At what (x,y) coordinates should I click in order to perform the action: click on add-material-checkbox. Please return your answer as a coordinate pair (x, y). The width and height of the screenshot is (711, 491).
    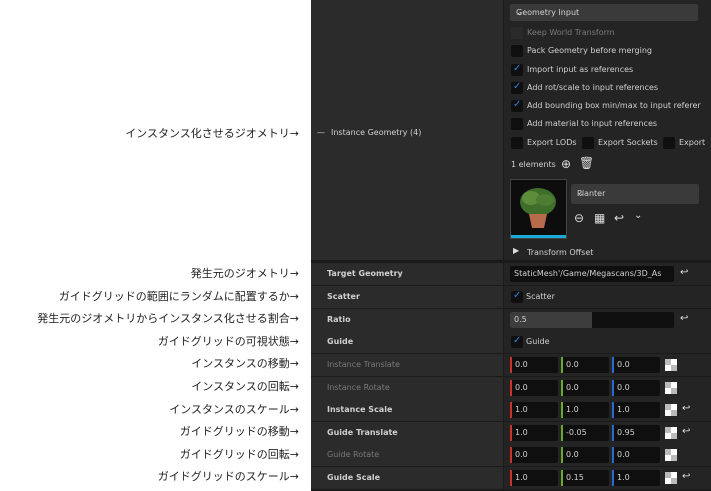
    Looking at the image, I should click on (517, 124).